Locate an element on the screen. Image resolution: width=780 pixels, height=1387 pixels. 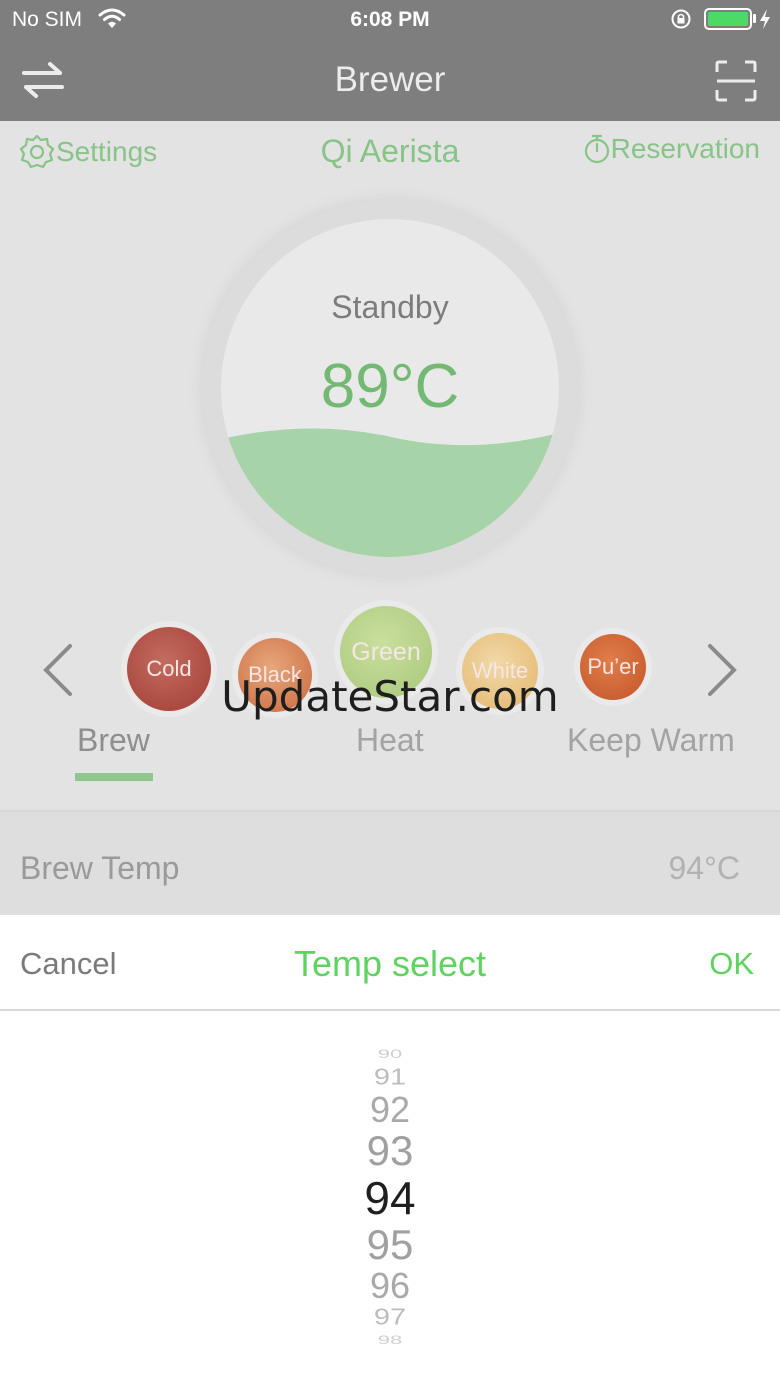
picker-option: 90 is located at coordinates (390, 1054).